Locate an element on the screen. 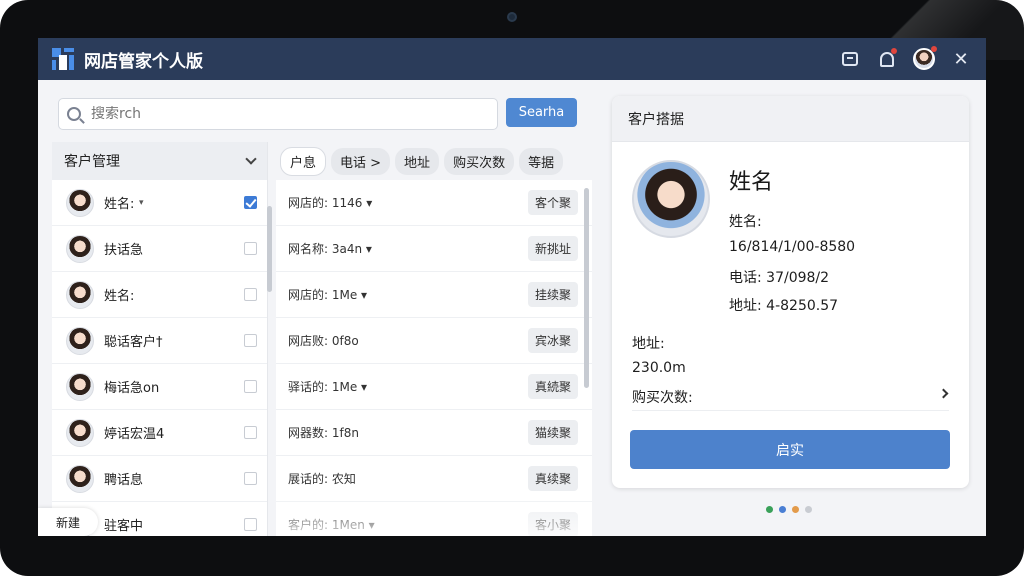  customer-name: 梅话急on is located at coordinates (132, 388).